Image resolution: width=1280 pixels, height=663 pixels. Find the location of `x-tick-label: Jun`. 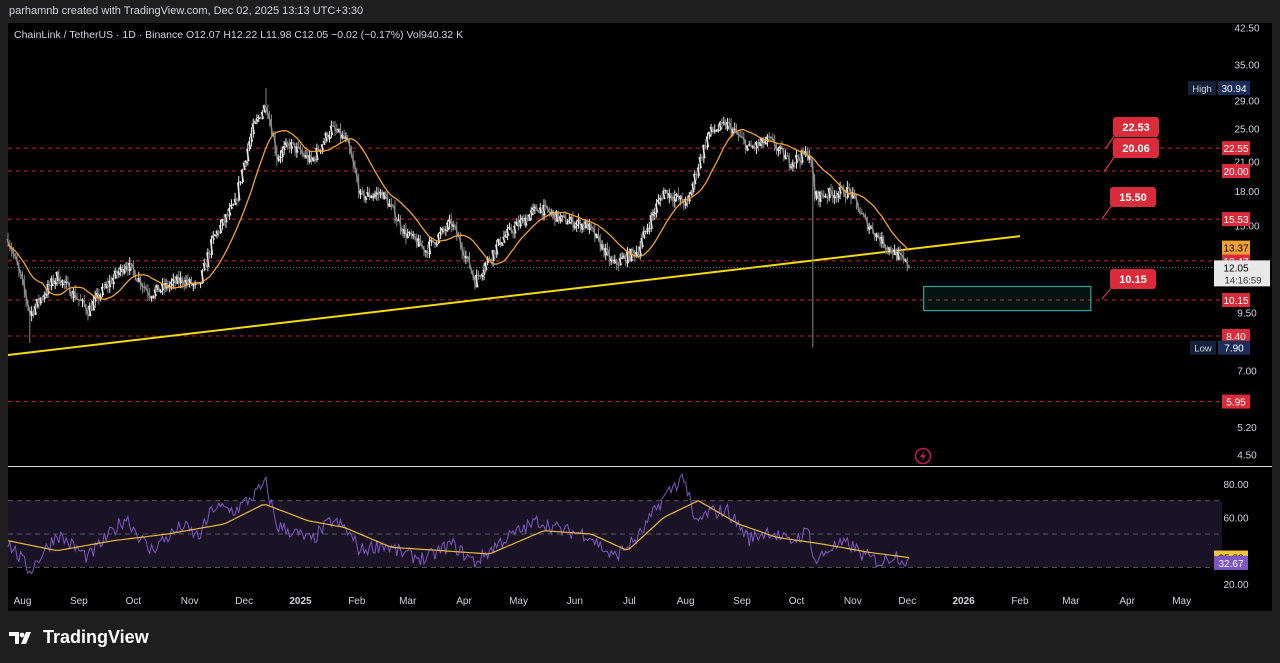

x-tick-label: Jun is located at coordinates (575, 601).